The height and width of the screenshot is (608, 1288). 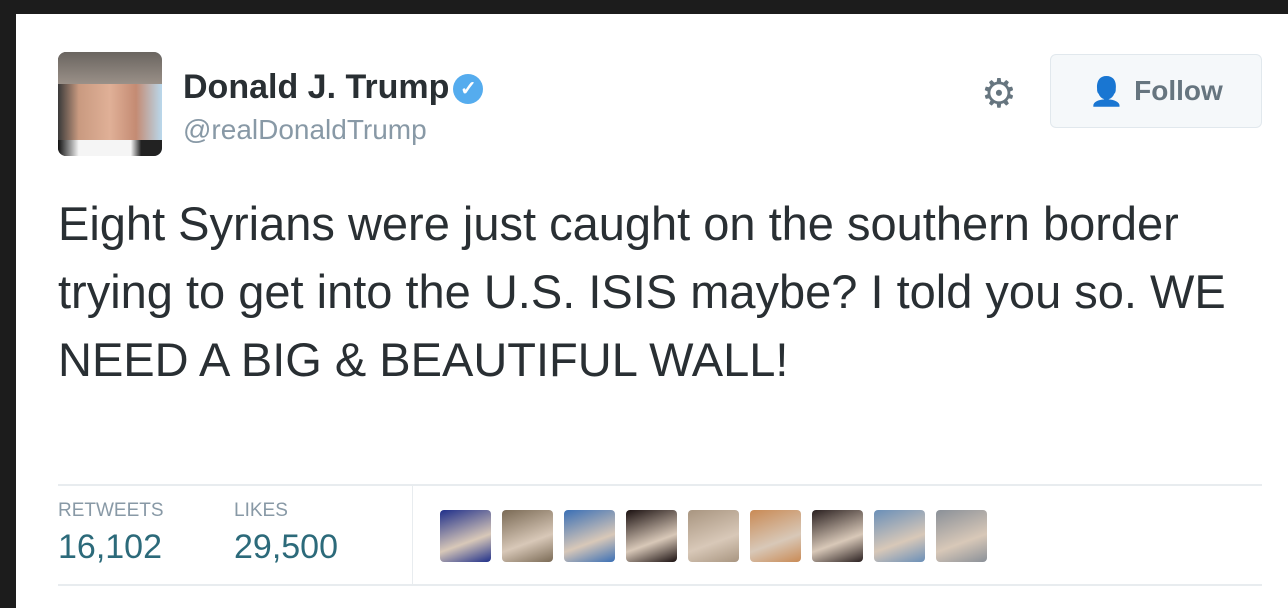 I want to click on retweets-stat: RETWEETS 16,102, so click(x=111, y=533).